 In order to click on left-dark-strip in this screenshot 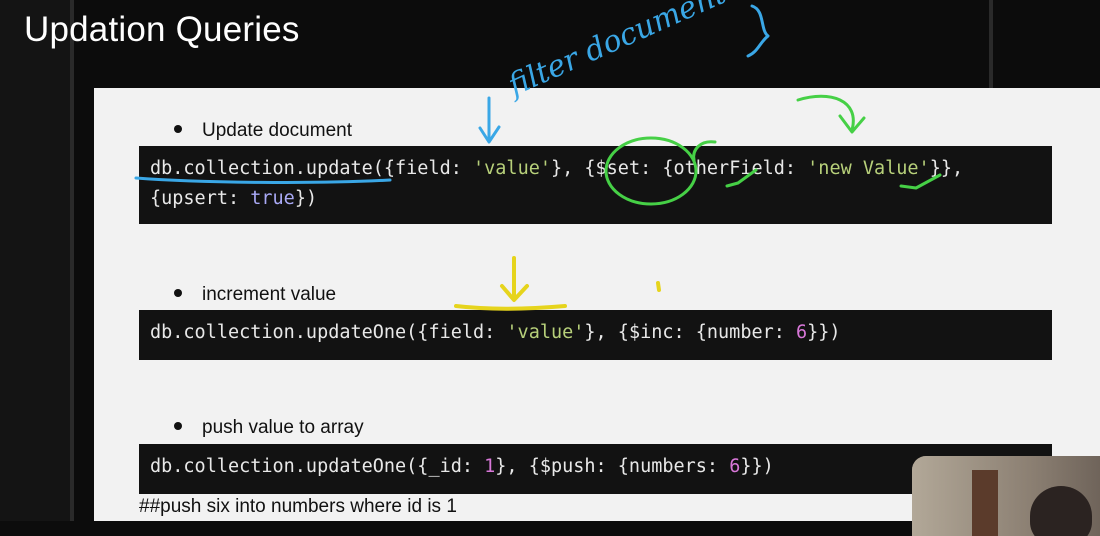, I will do `click(36, 260)`.